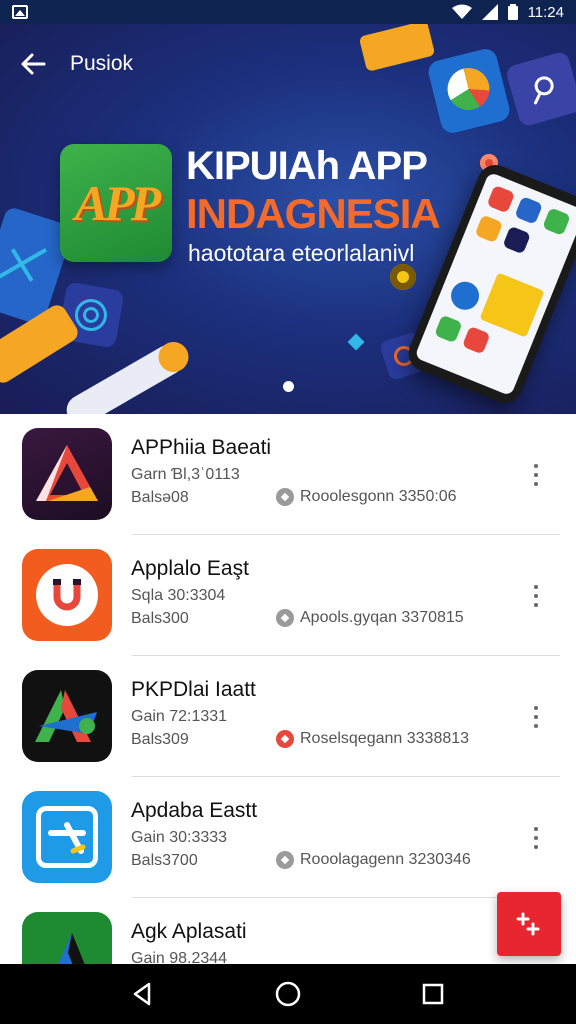 The height and width of the screenshot is (1024, 576). I want to click on banner-title-line2: INDAGNESIA, so click(313, 213).